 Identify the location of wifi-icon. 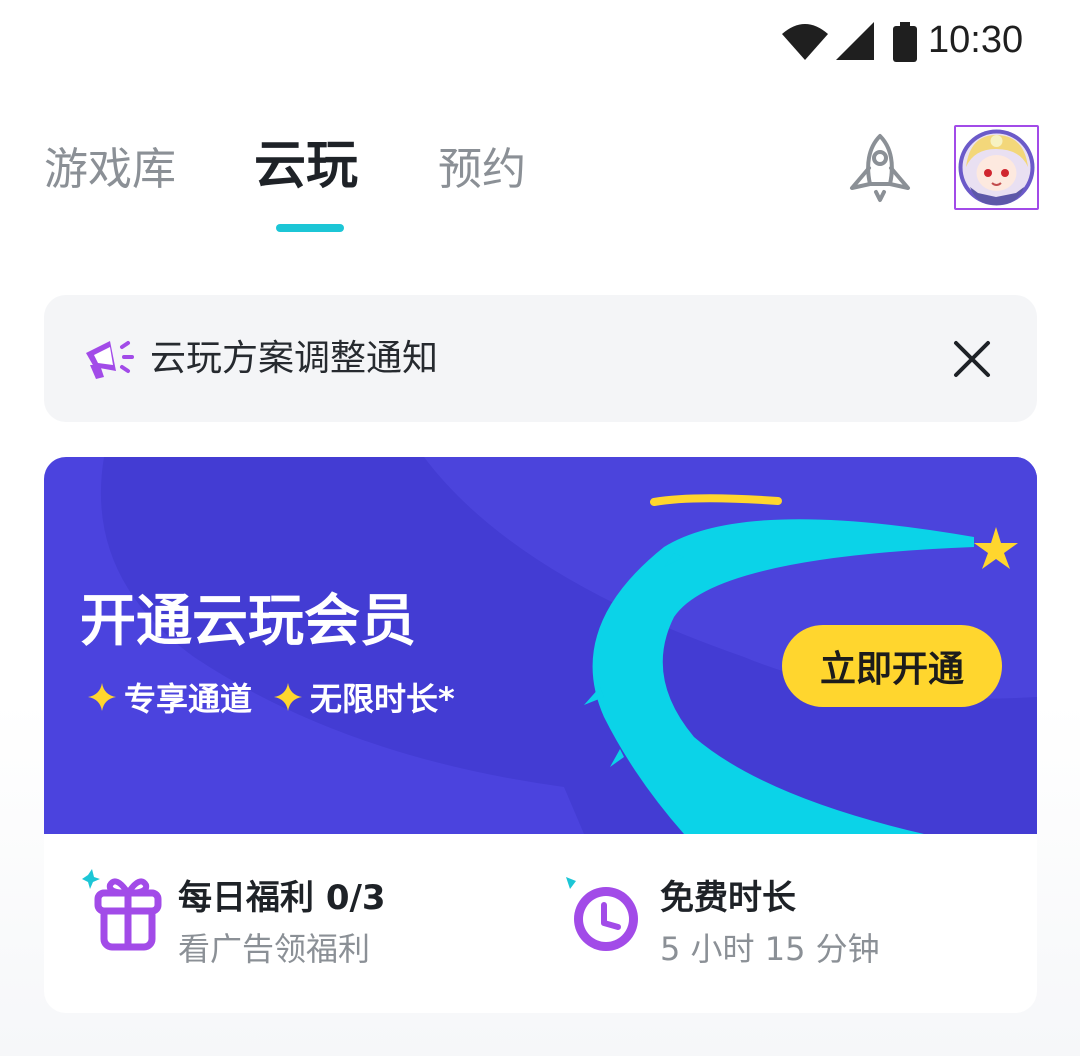
(805, 42).